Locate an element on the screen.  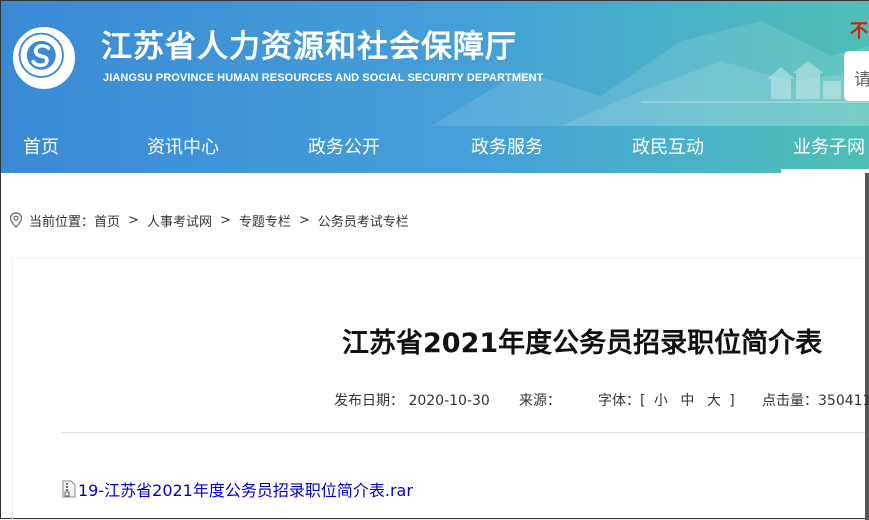
font-size-controls: 字体：[ 小 中 大 ] is located at coordinates (666, 400).